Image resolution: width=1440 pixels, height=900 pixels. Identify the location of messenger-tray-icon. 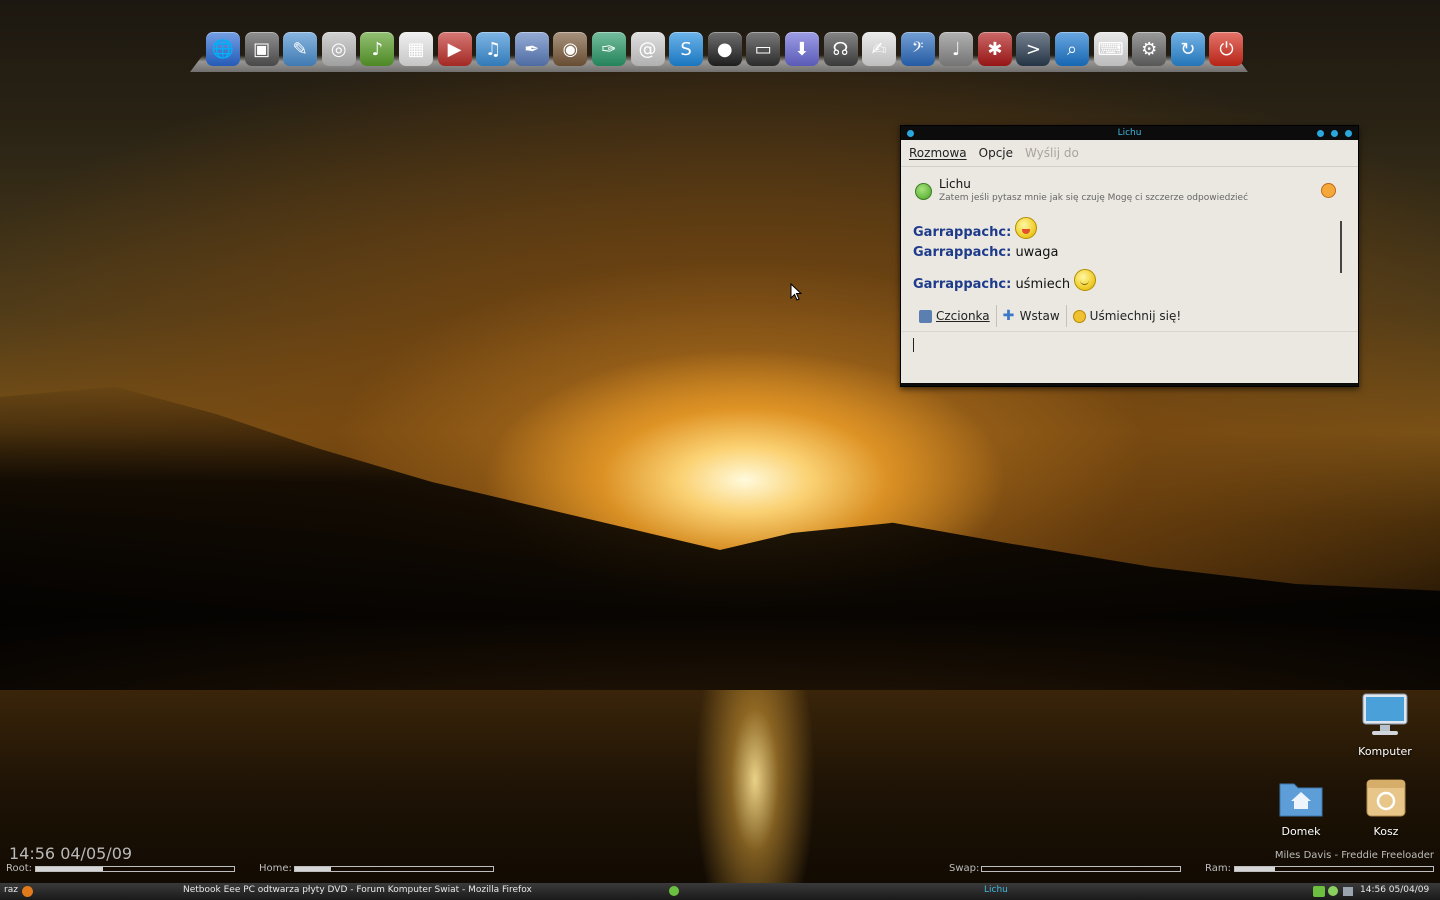
(1333, 891).